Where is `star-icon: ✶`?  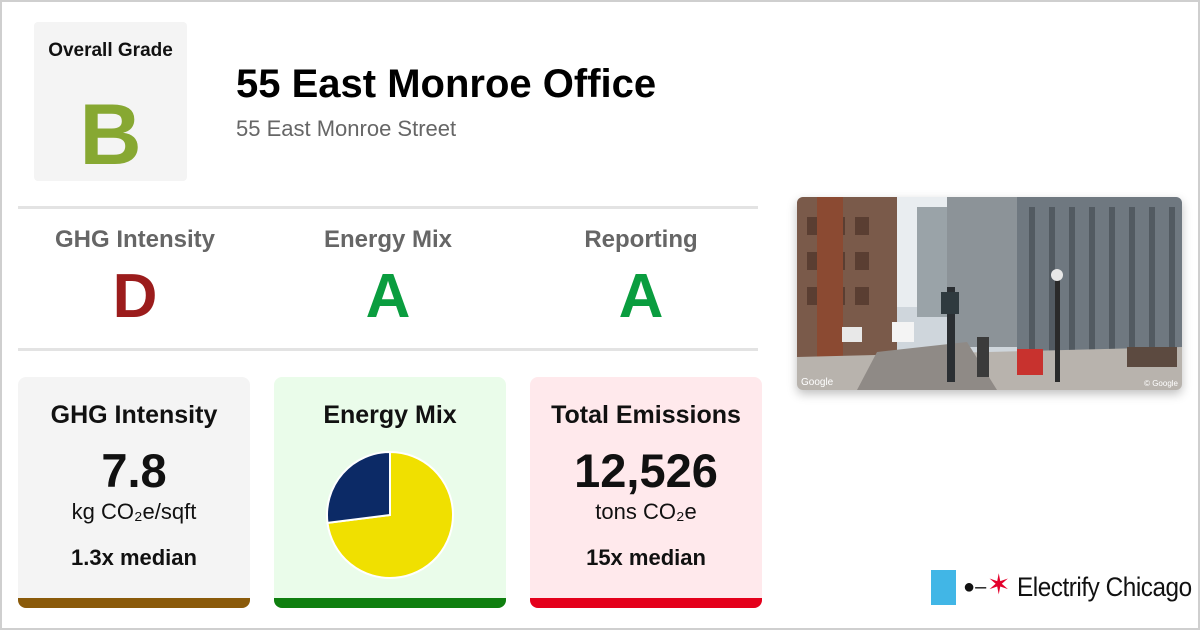
star-icon: ✶ is located at coordinates (999, 584).